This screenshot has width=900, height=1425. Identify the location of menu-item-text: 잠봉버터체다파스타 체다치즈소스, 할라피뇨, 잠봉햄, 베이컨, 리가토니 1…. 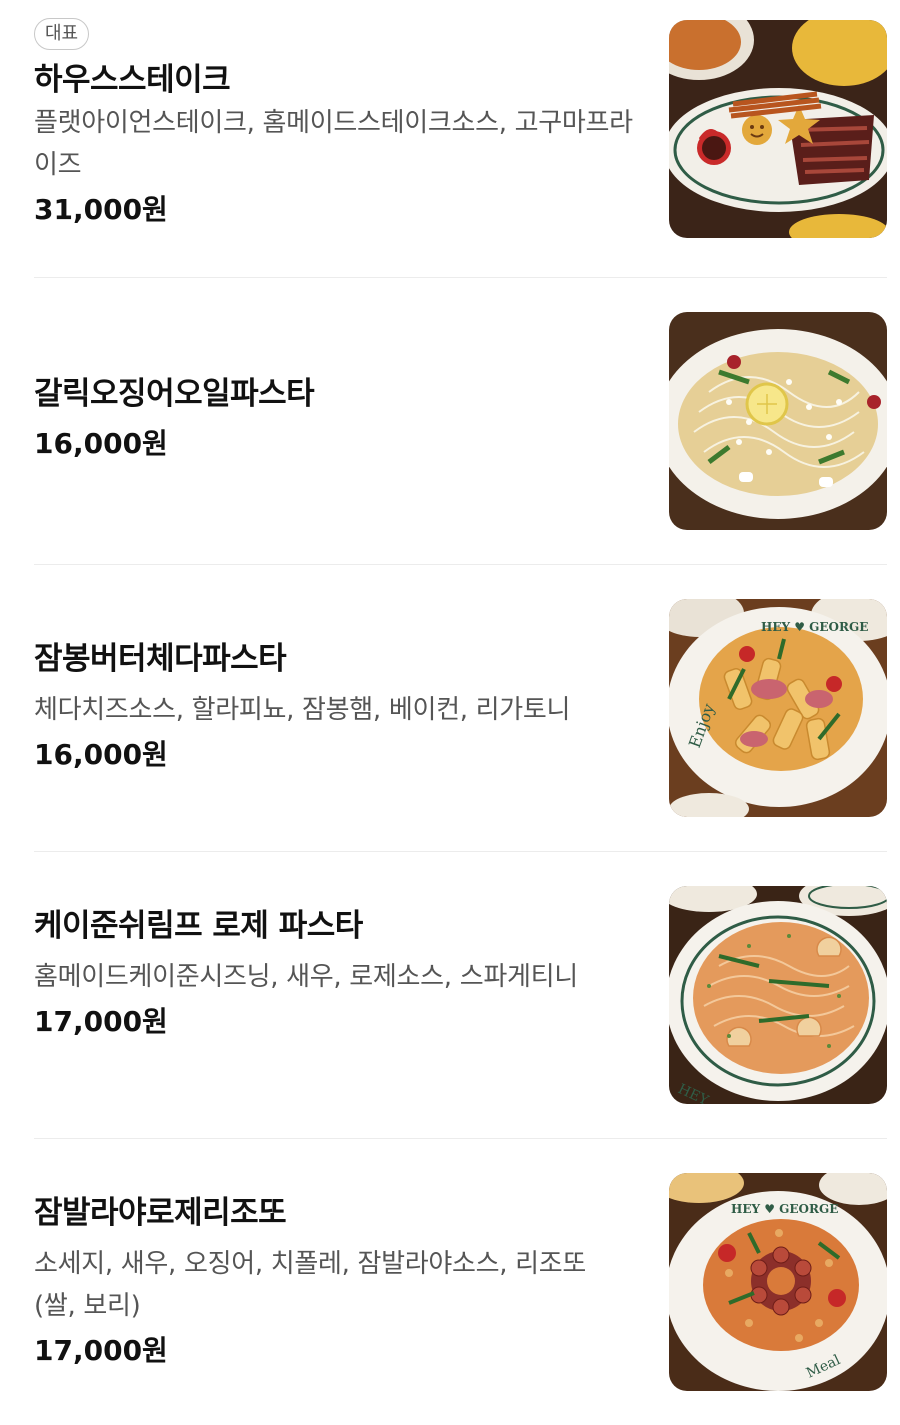
(334, 708).